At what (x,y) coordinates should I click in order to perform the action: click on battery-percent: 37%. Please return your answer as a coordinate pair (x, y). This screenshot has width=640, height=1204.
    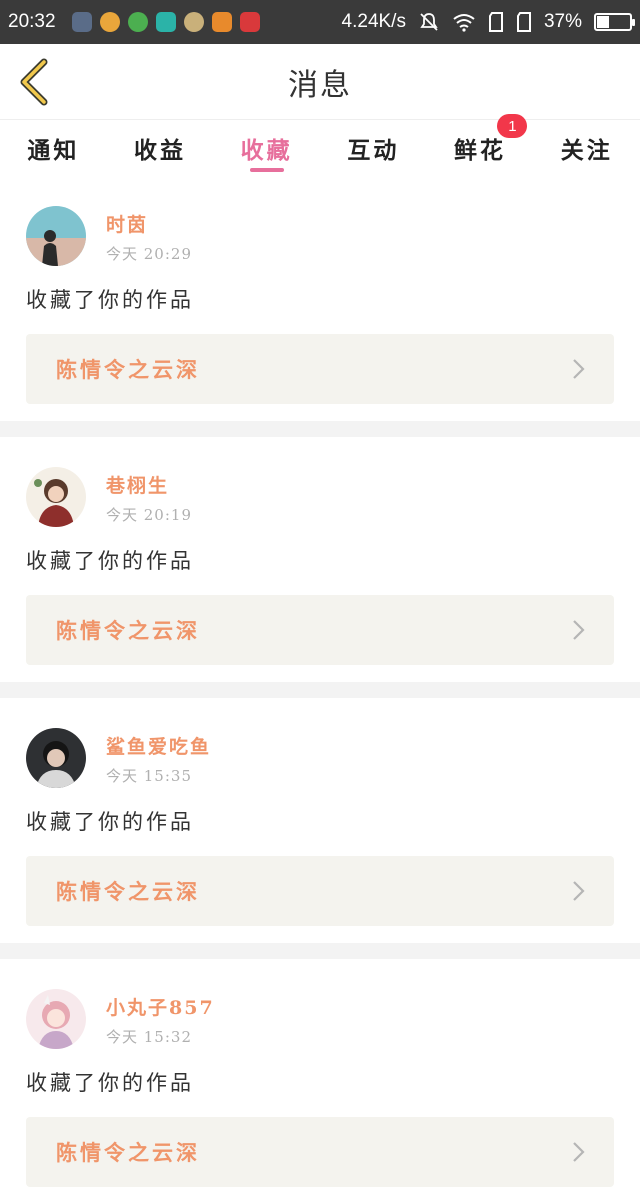
    Looking at the image, I should click on (562, 21).